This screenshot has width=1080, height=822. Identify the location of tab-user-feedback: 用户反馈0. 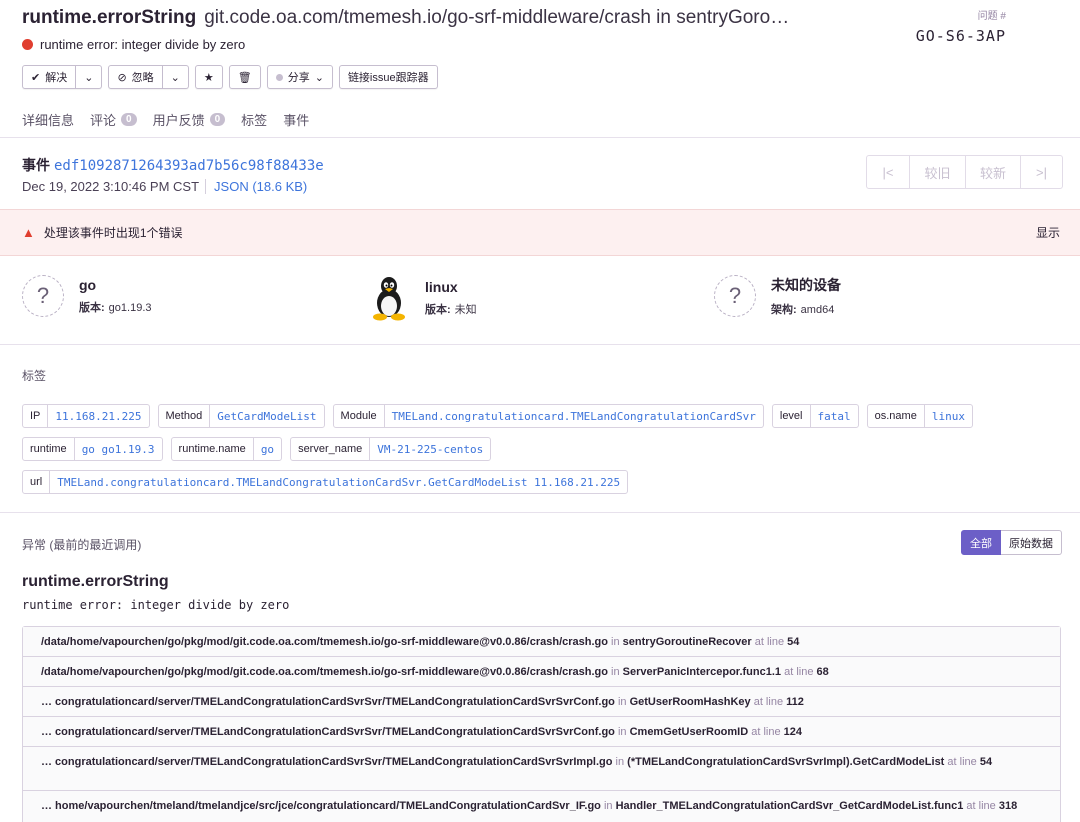
(189, 119).